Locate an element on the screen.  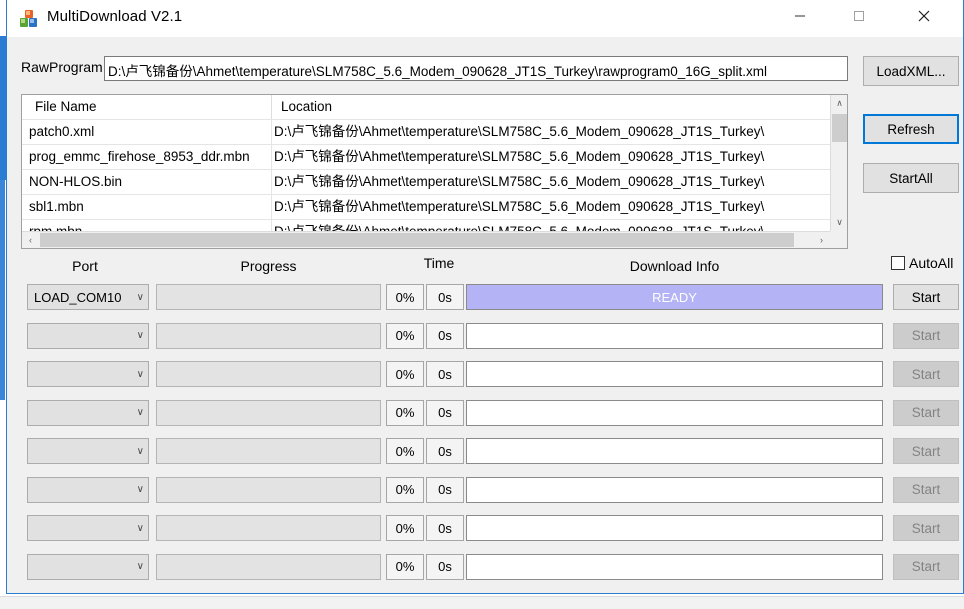
auto-all-label: AutoAll is located at coordinates (931, 263).